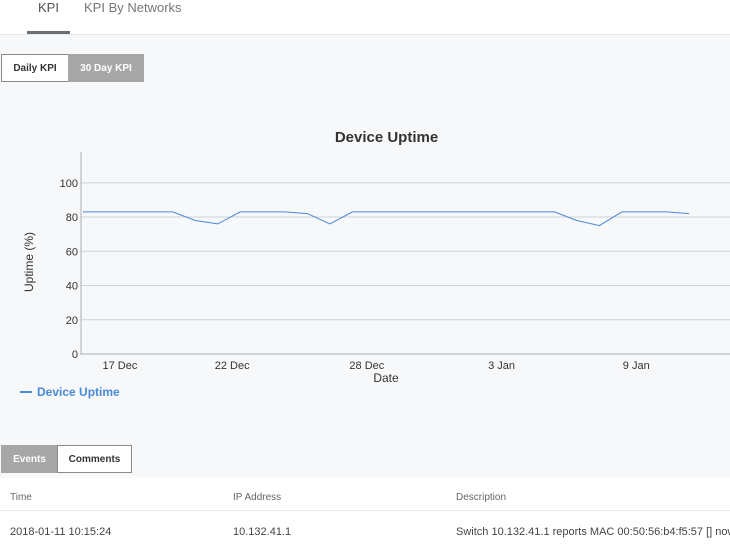 The image size is (730, 545). I want to click on top-tab-bar: KPI KPI By Networks, so click(365, 17).